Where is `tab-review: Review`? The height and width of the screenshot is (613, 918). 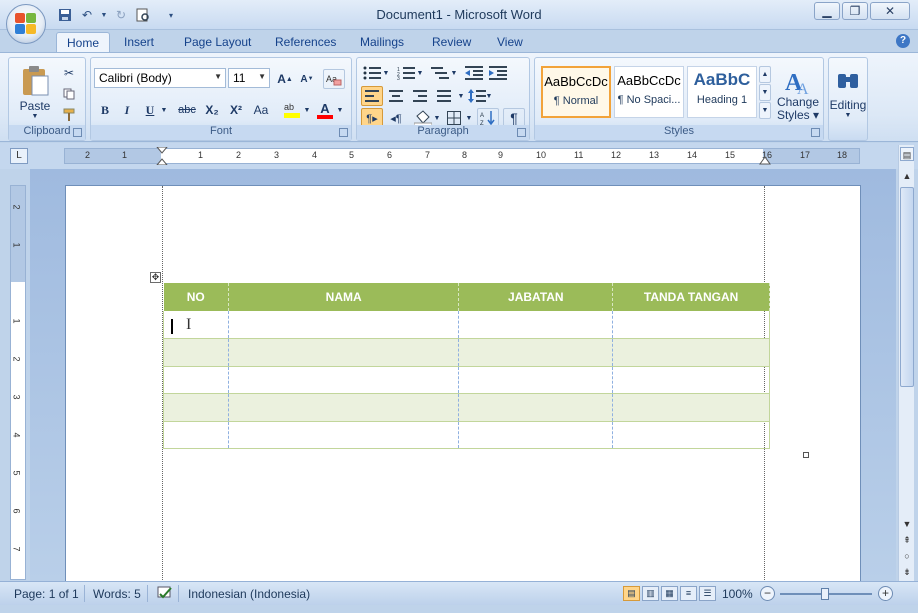
tab-review: Review is located at coordinates (451, 42).